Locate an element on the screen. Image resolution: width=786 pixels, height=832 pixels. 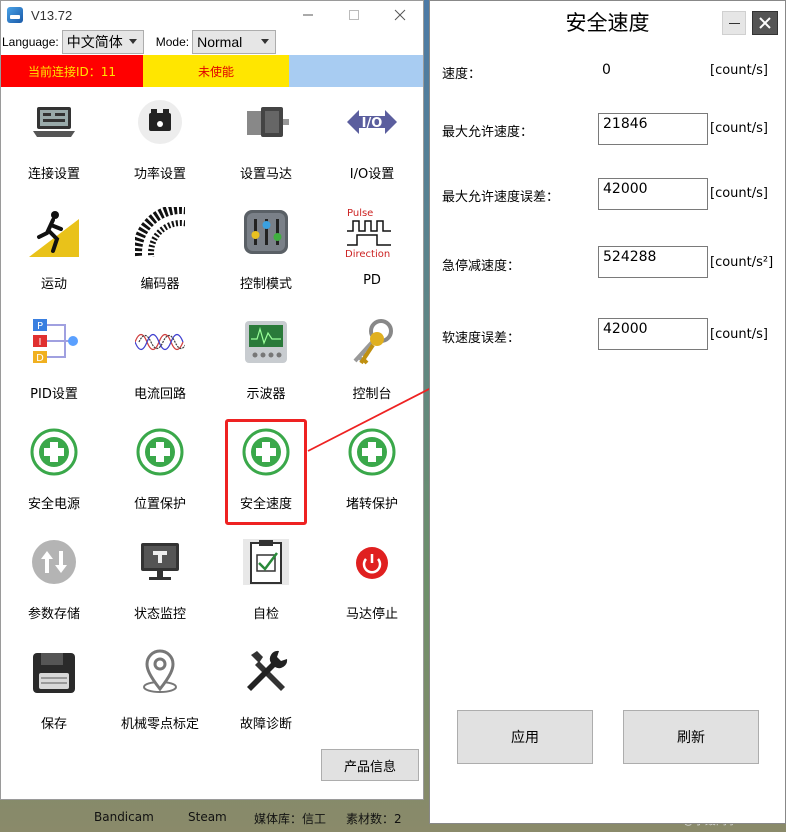
estop-decel-label: 急停减速度： is located at coordinates (481, 266).